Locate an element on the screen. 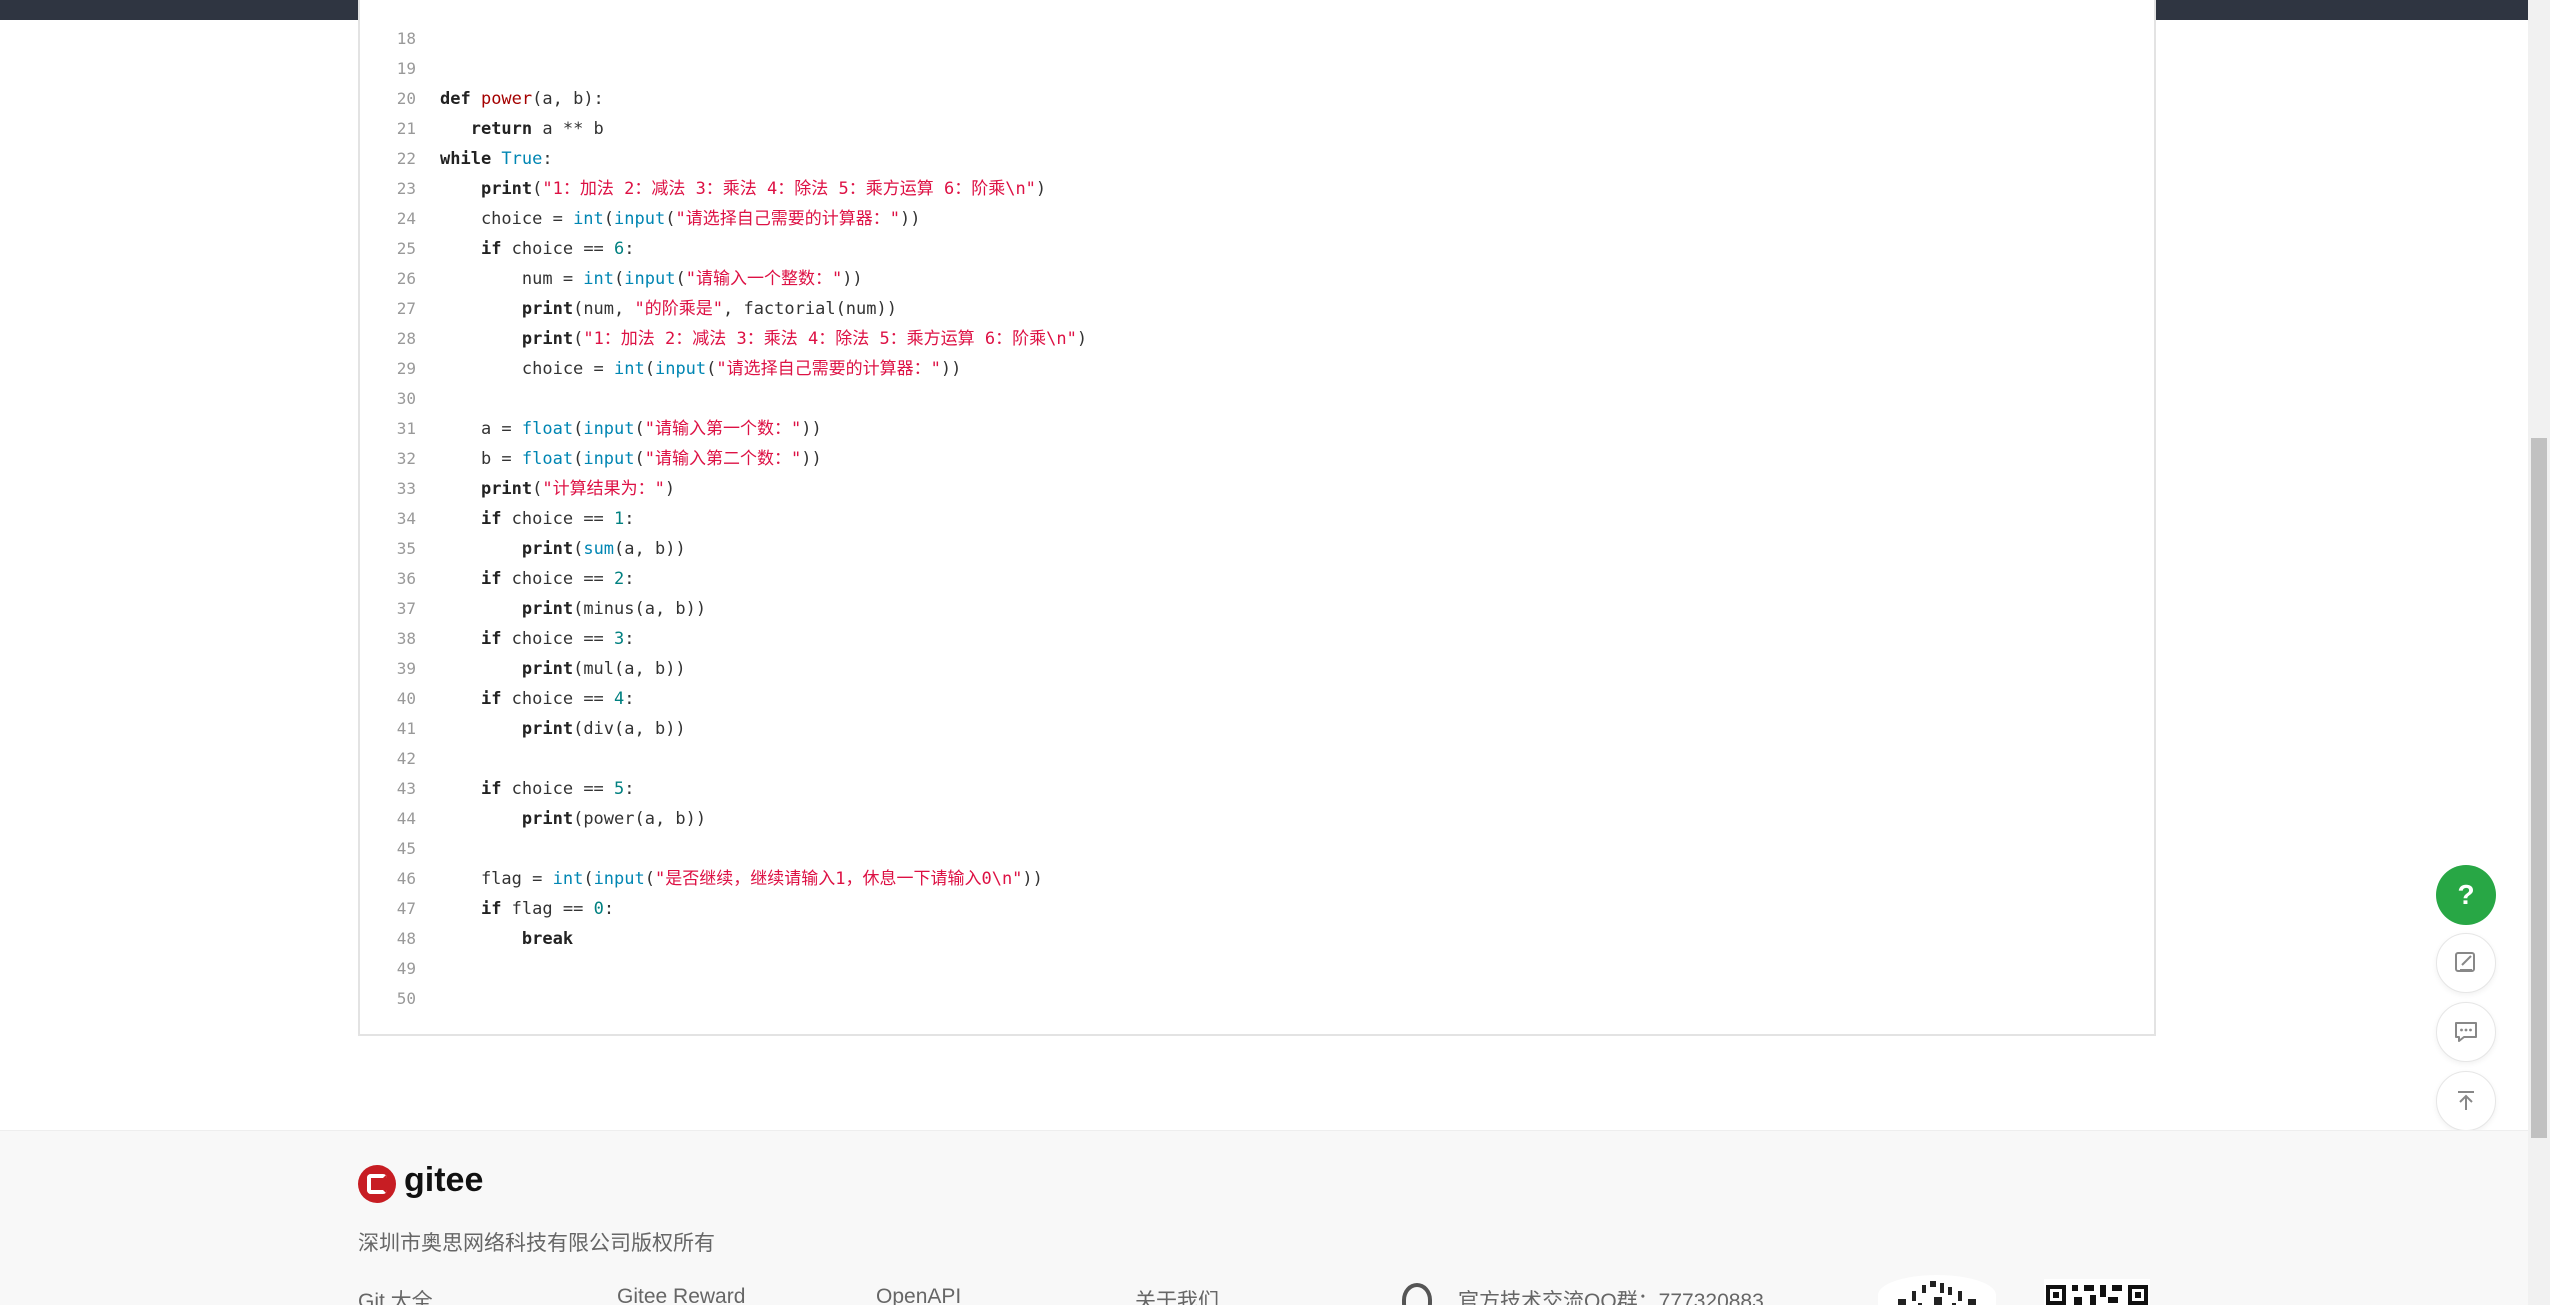 The image size is (2550, 1305). code-token: (div(a, b)) is located at coordinates (629, 729).